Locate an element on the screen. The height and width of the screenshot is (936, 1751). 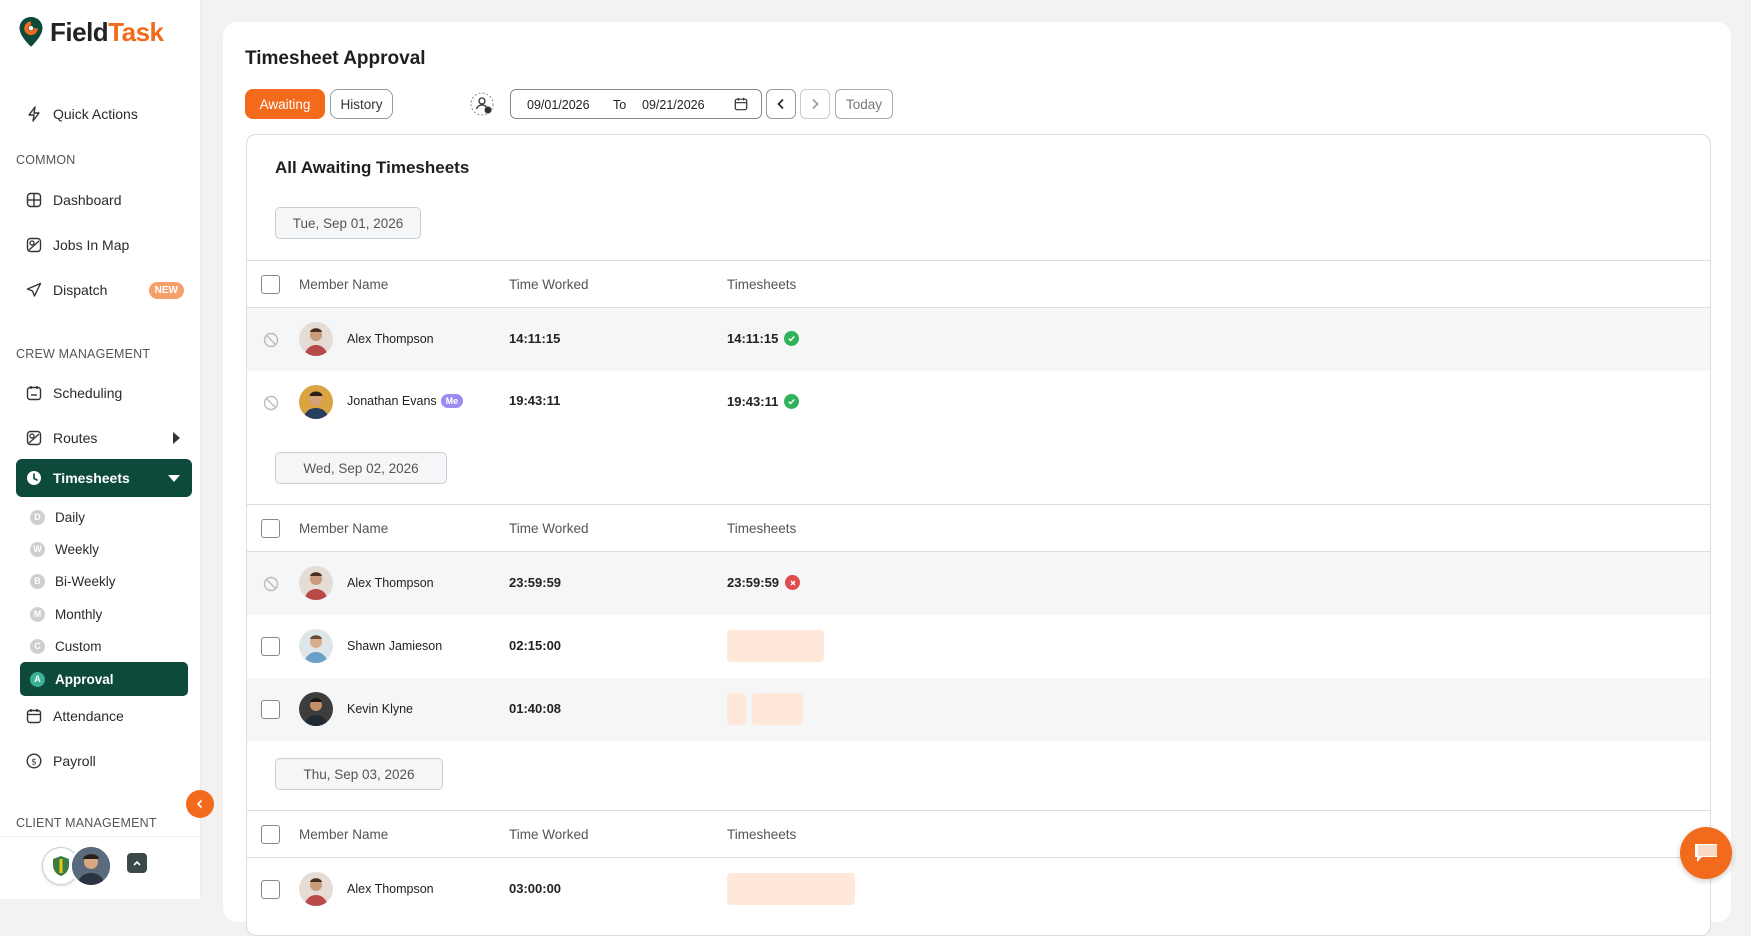
caret-down-icon is located at coordinates (174, 478).